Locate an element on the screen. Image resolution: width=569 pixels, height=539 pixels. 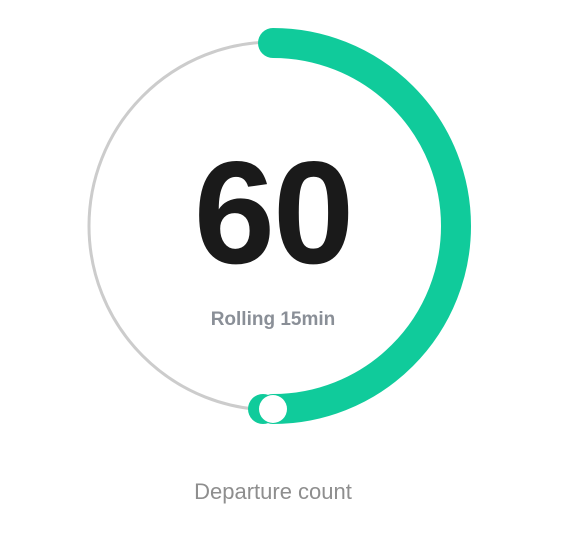
gauge-value: 60 is located at coordinates (273, 212).